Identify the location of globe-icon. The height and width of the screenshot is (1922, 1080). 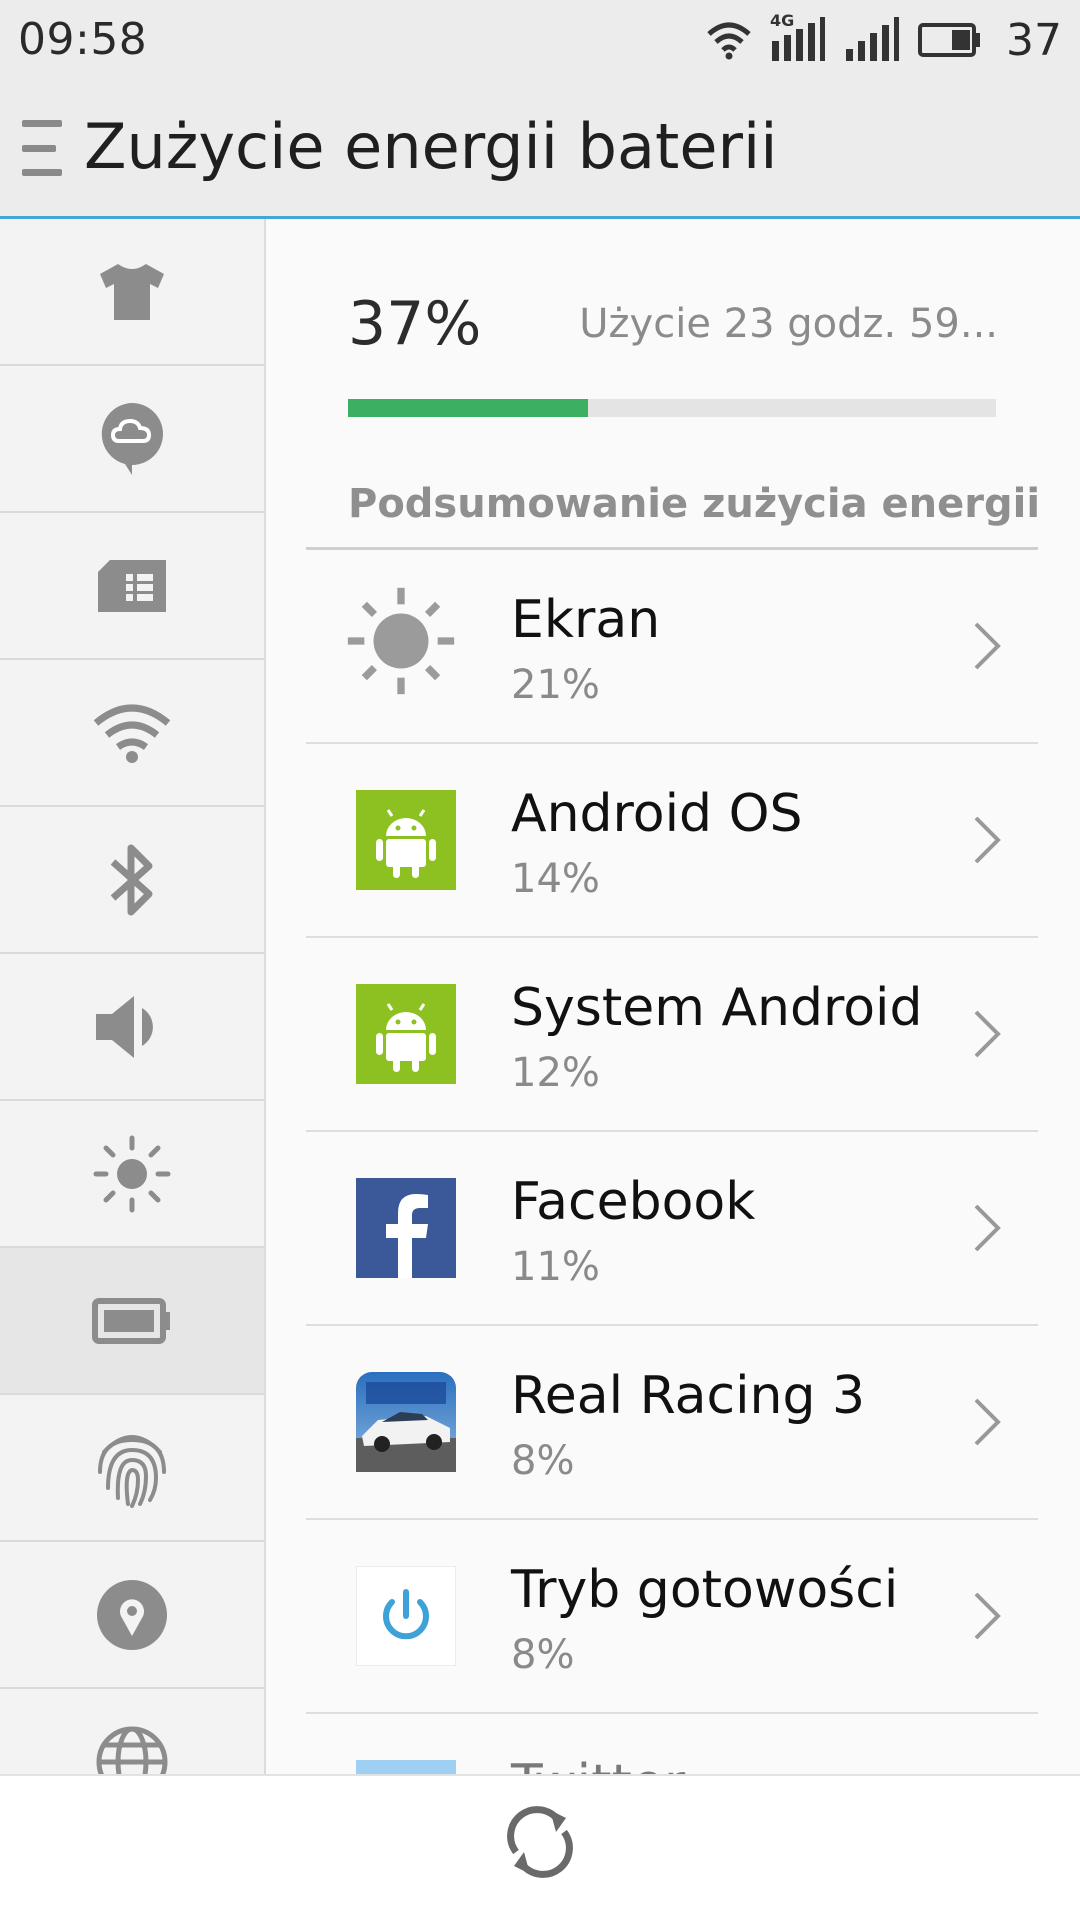
(132, 1750).